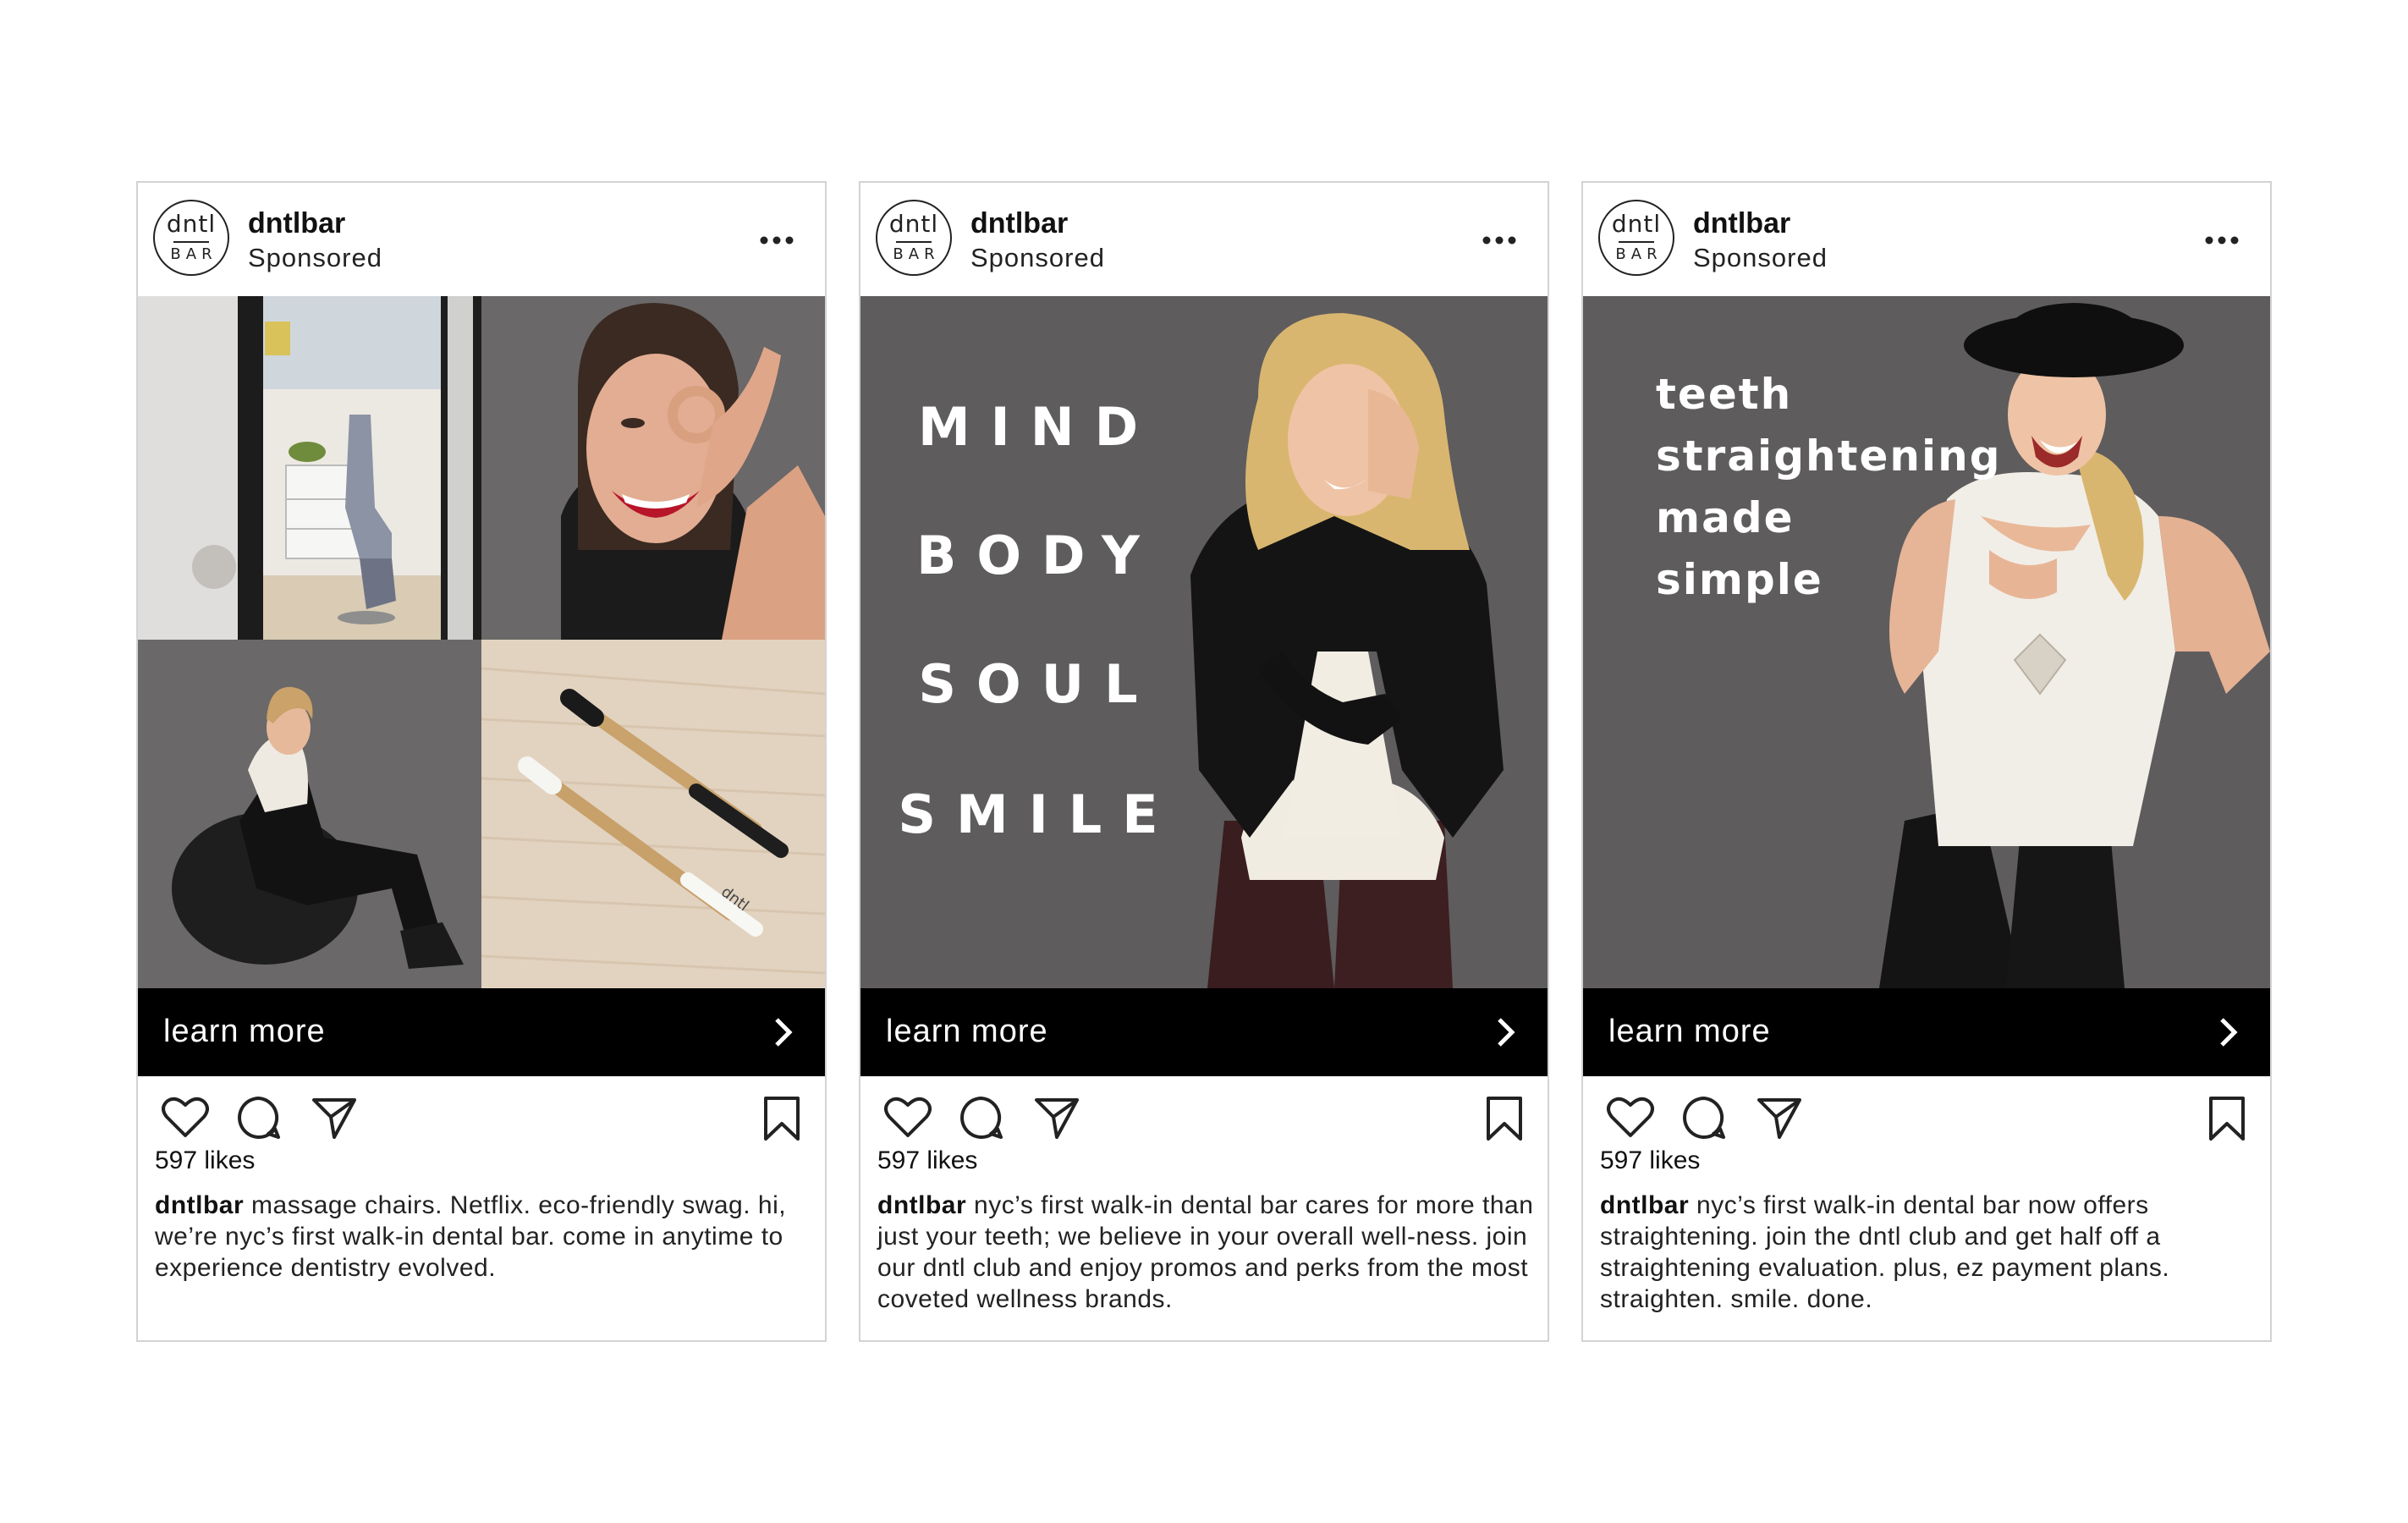 This screenshot has width=2408, height=1523. What do you see at coordinates (1739, 580) in the screenshot?
I see `overlay-line-simple: simple` at bounding box center [1739, 580].